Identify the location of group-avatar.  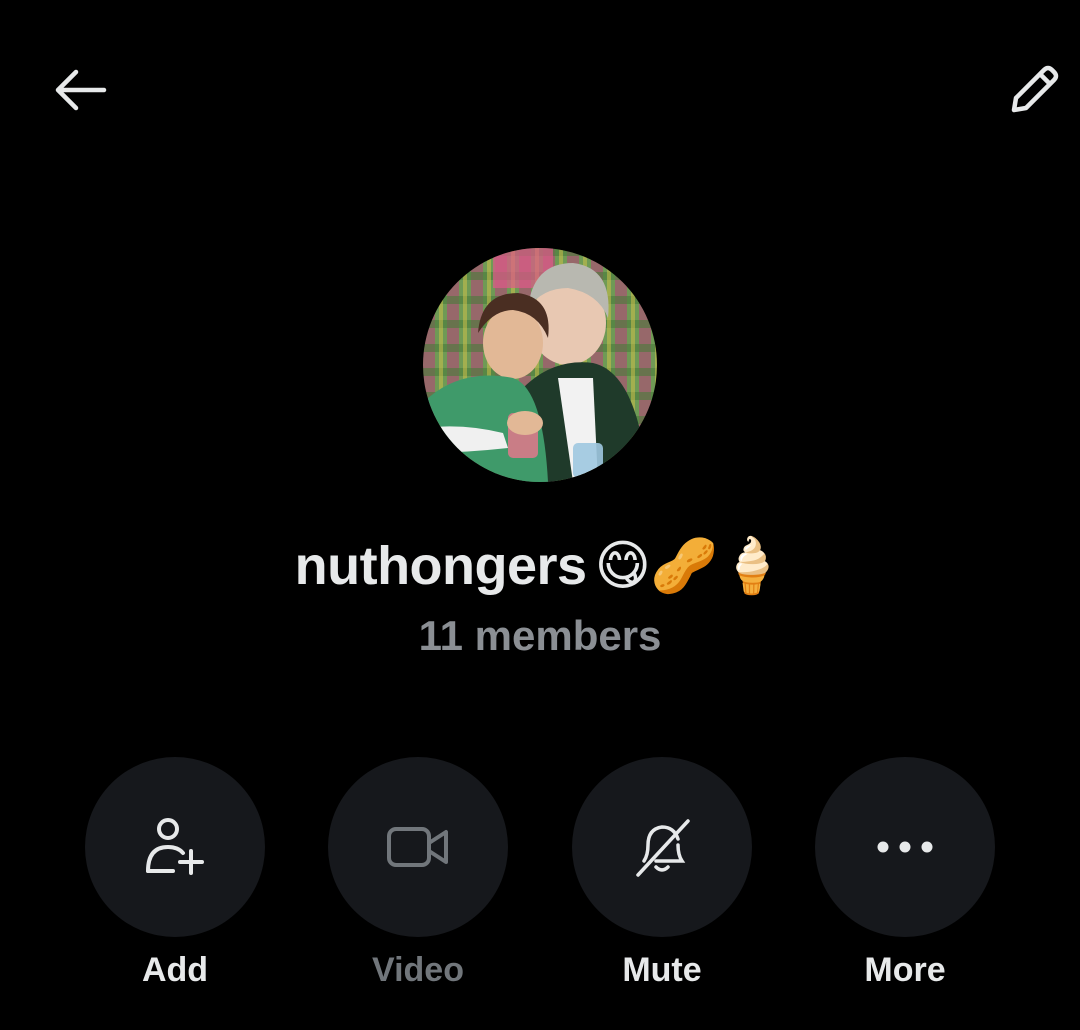
(540, 365).